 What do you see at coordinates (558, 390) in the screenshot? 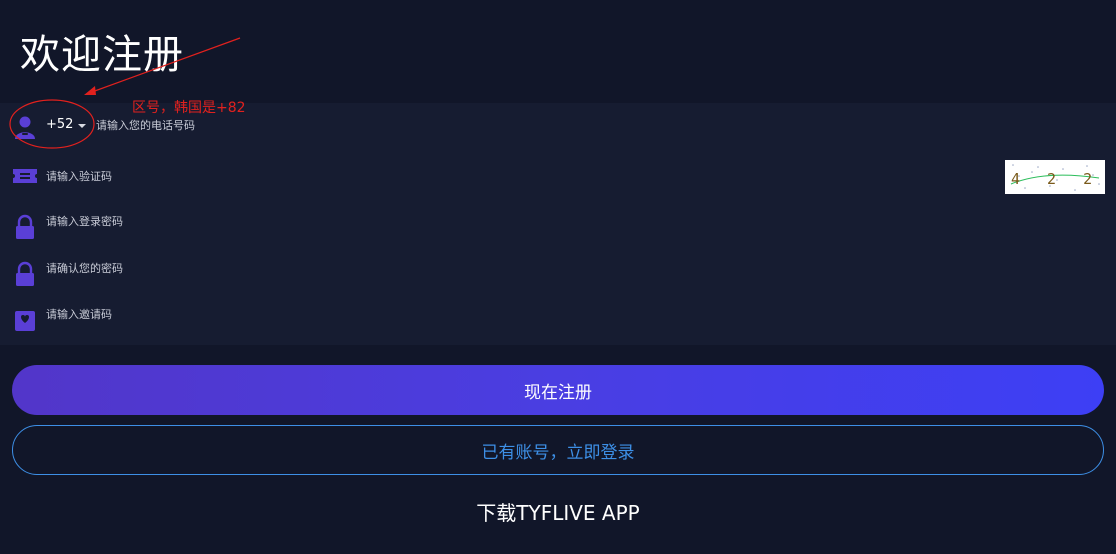
I see `register-button: 现在注册` at bounding box center [558, 390].